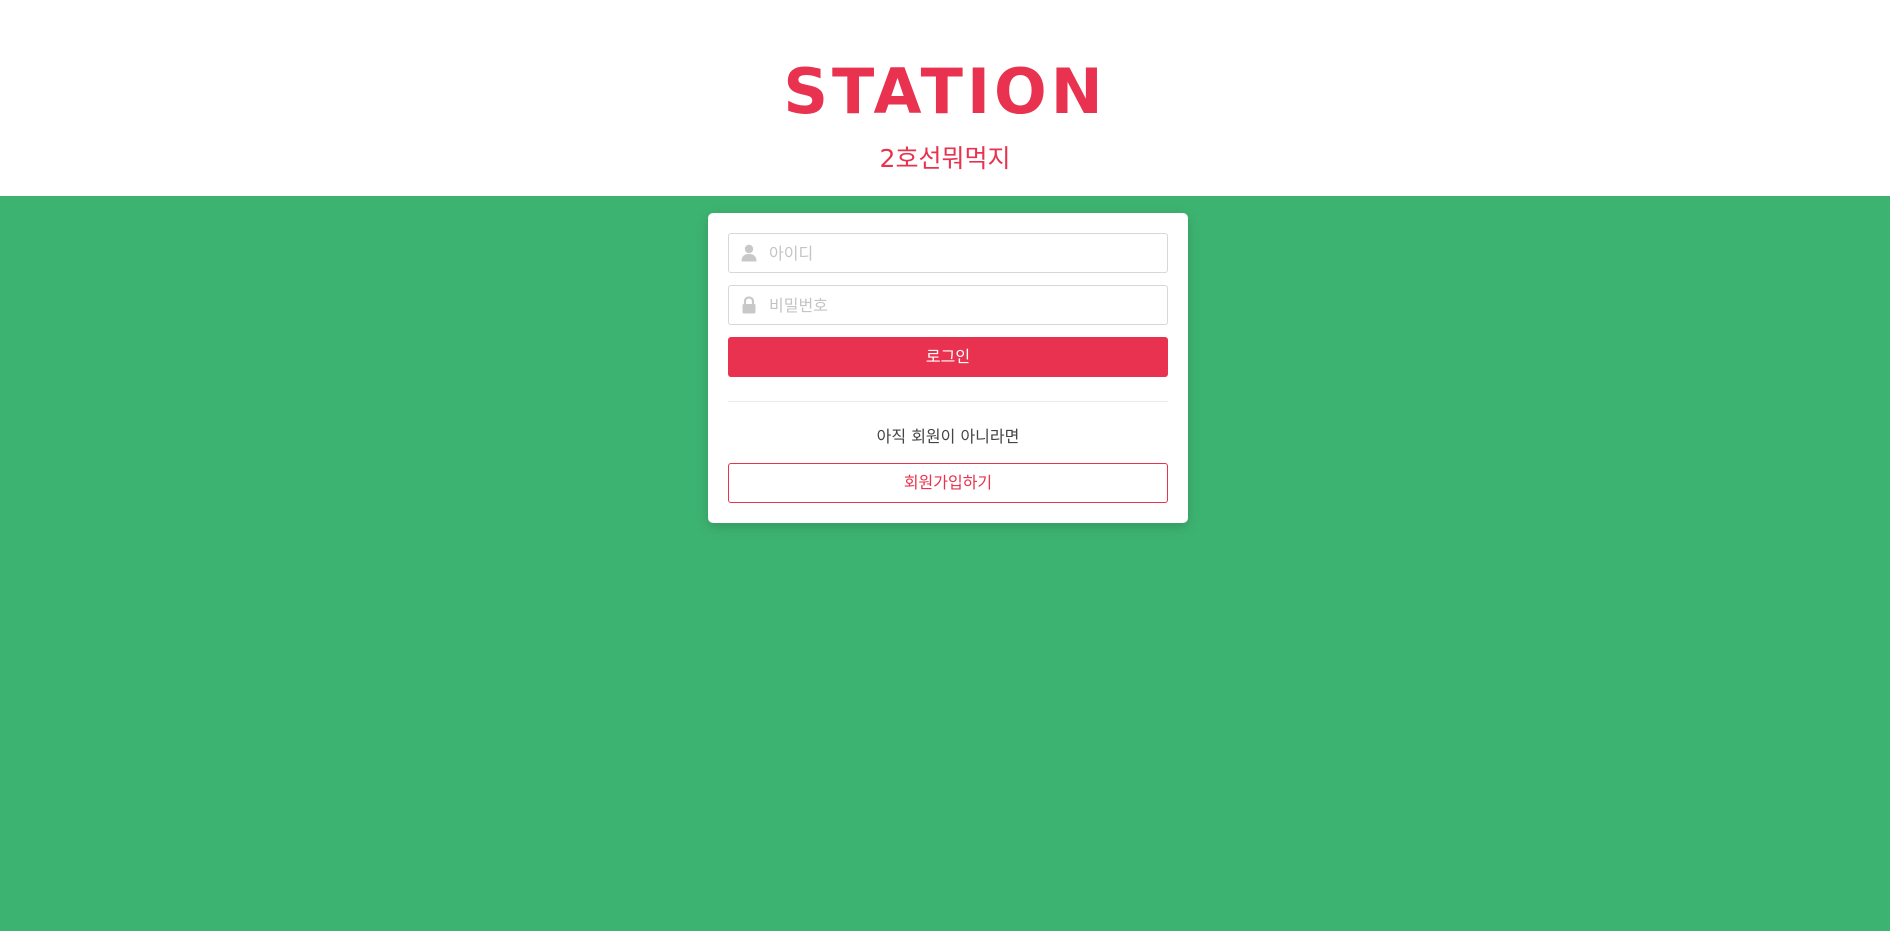 The image size is (1890, 931). I want to click on lock-icon, so click(749, 305).